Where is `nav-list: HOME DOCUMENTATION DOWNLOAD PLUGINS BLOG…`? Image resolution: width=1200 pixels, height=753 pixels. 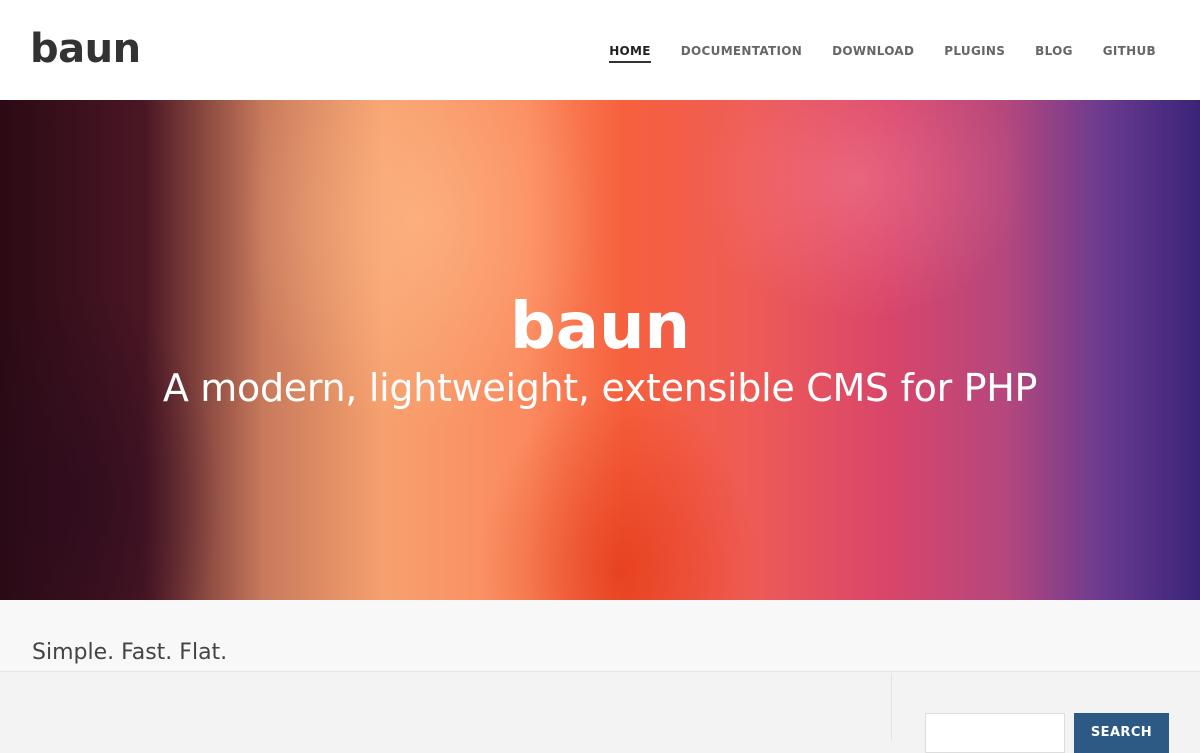 nav-list: HOME DOCUMENTATION DOWNLOAD PLUGINS BLOG… is located at coordinates (882, 51).